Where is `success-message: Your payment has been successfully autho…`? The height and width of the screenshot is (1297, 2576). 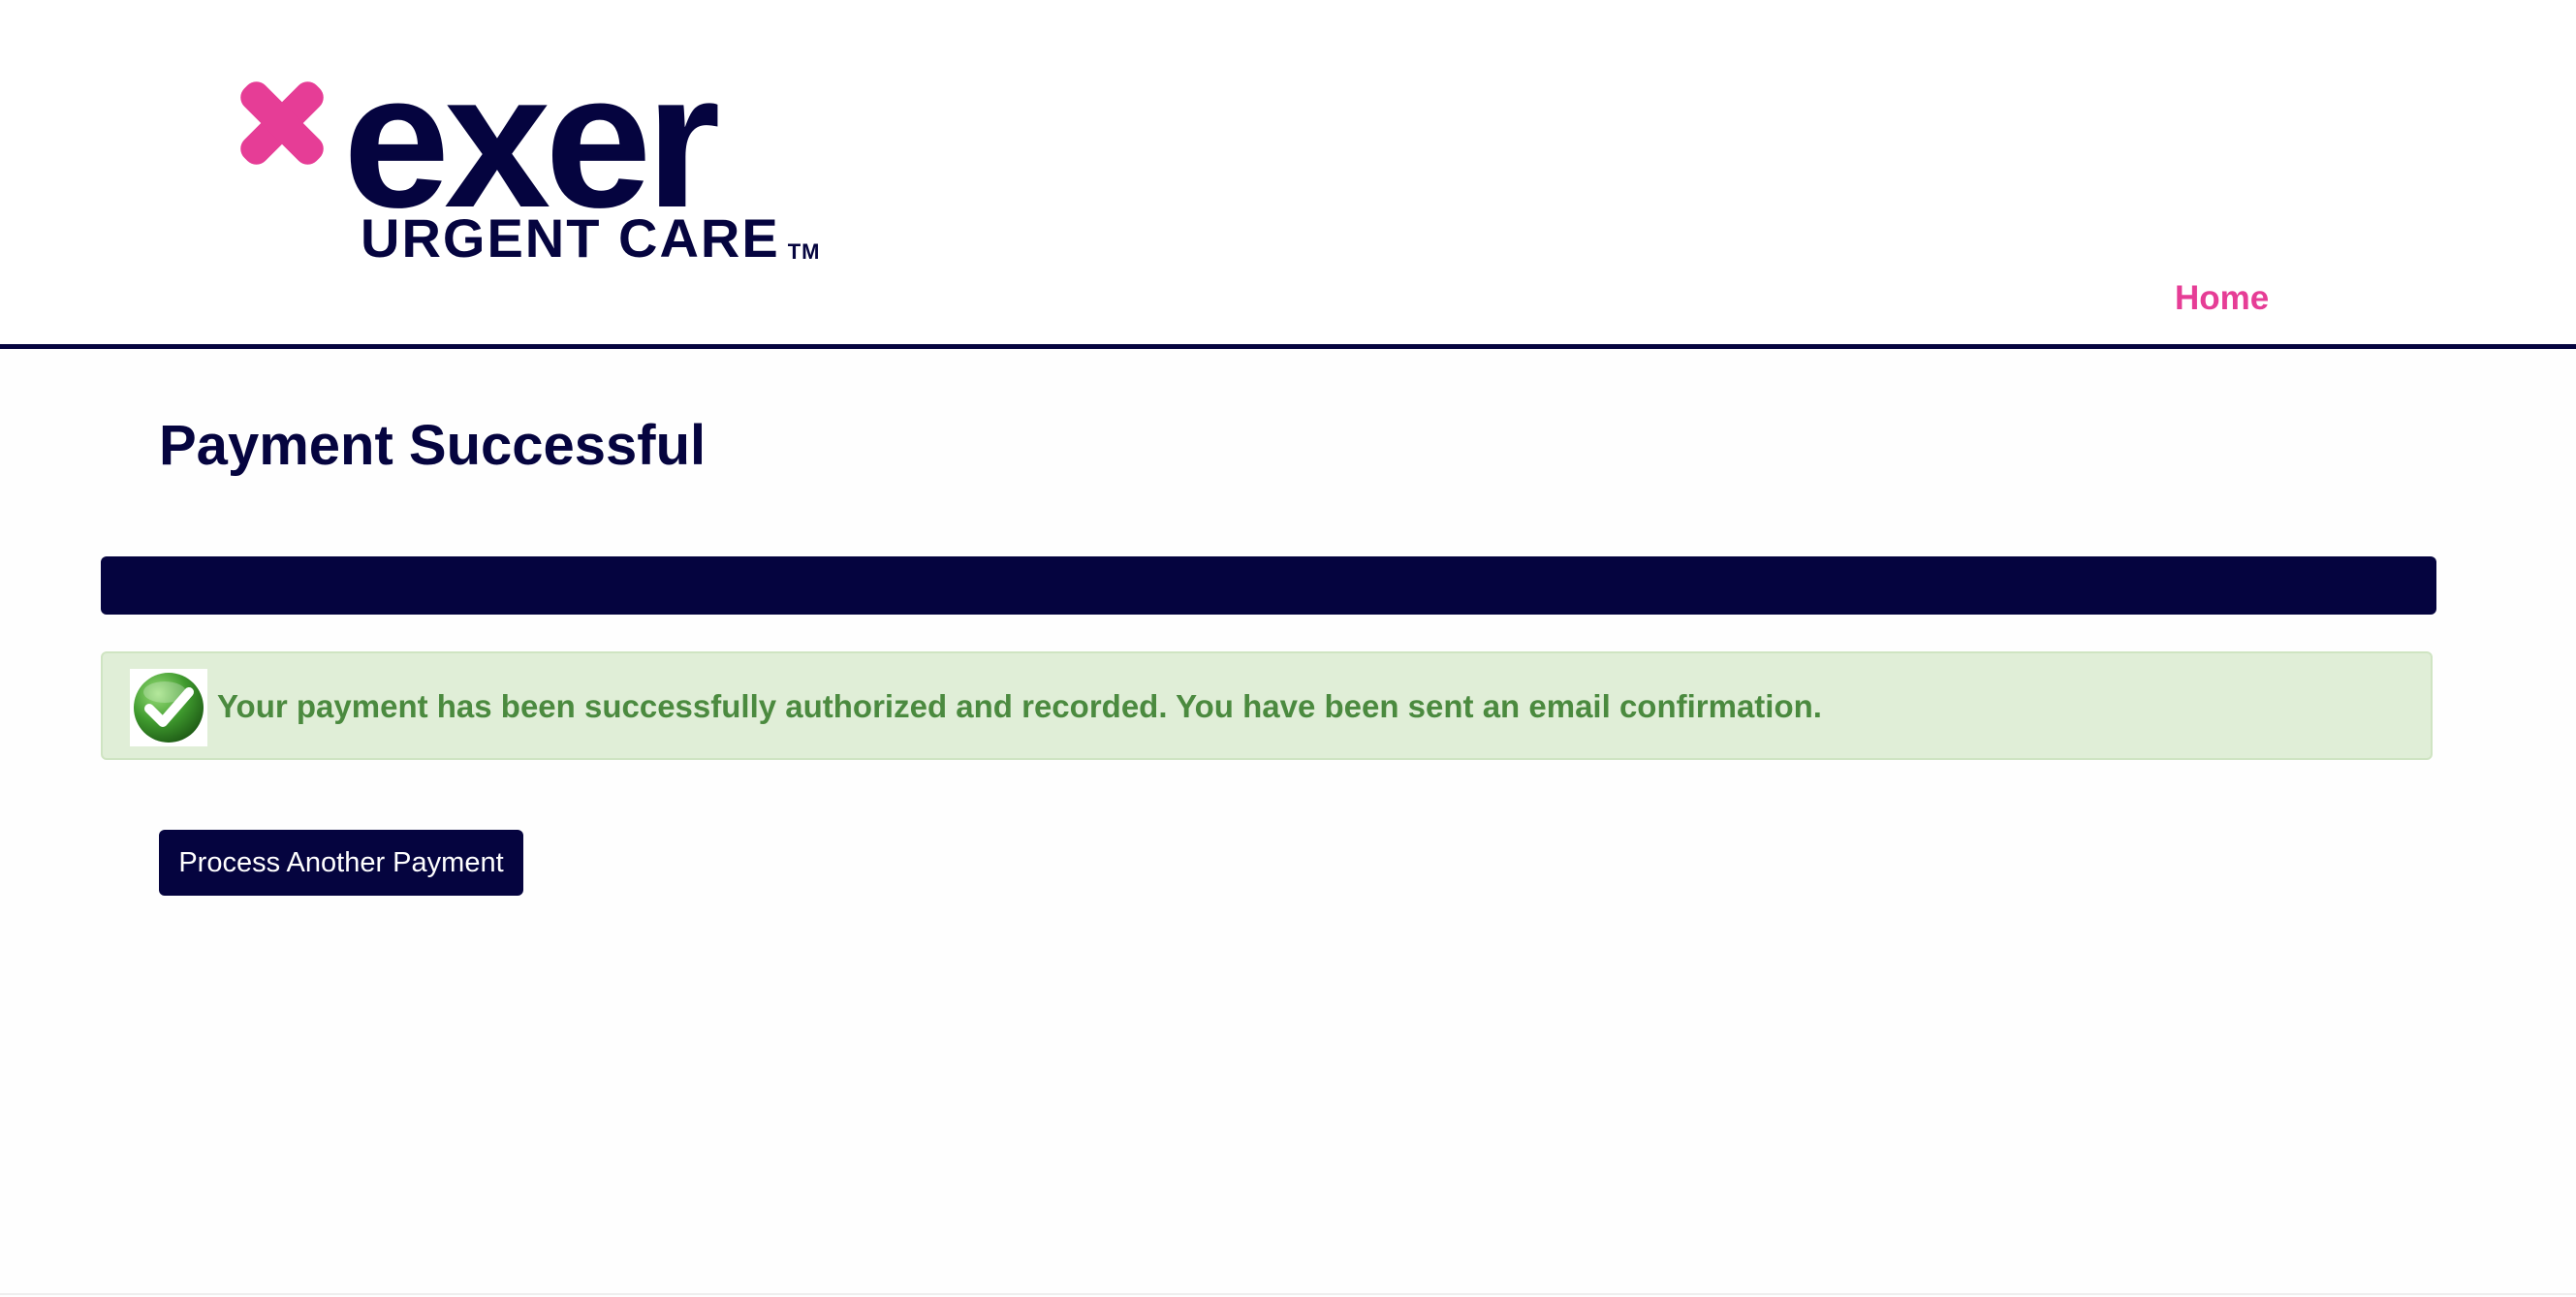 success-message: Your payment has been successfully autho… is located at coordinates (1019, 706).